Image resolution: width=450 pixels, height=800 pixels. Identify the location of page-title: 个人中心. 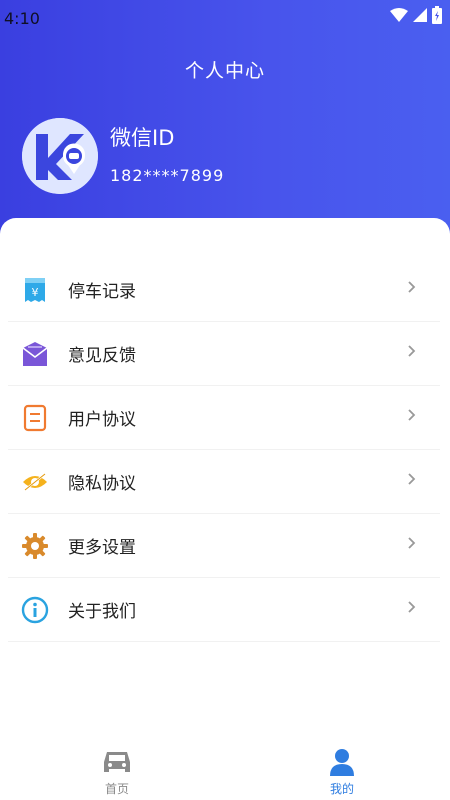
(224, 71).